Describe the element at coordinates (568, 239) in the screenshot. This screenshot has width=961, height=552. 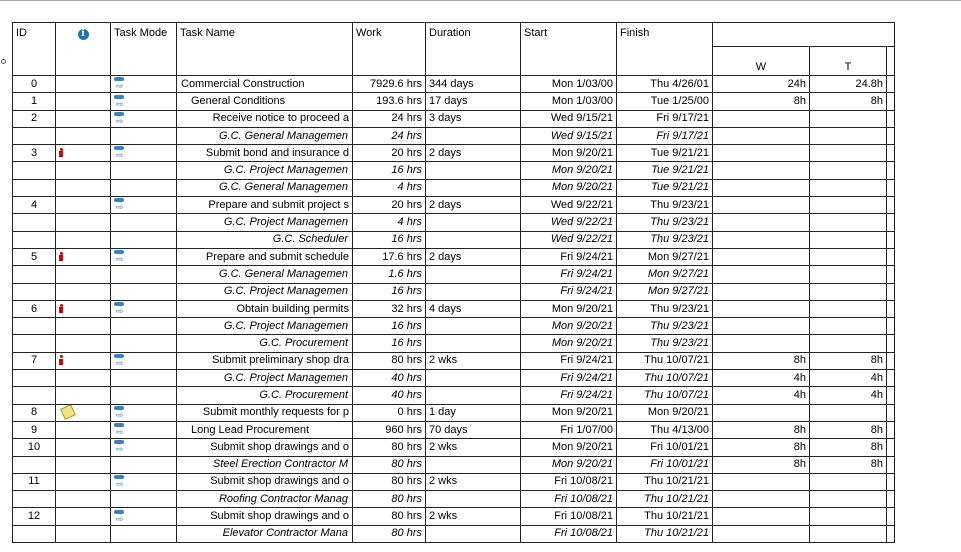
I see `cell-start: Wed 9/22/21` at that location.